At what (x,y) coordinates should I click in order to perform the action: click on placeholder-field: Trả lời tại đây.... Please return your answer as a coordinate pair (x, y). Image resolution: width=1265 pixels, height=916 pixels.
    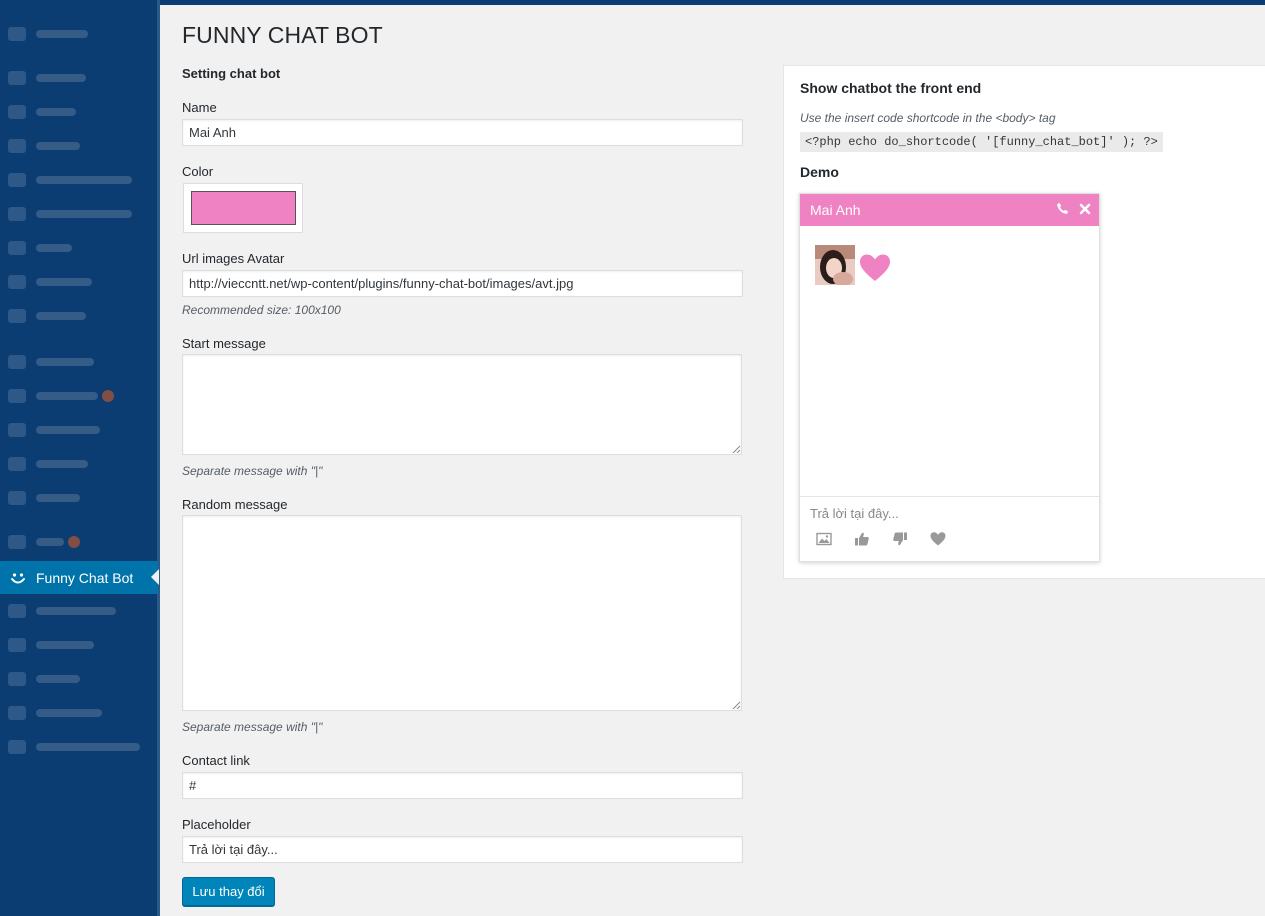
    Looking at the image, I should click on (462, 849).